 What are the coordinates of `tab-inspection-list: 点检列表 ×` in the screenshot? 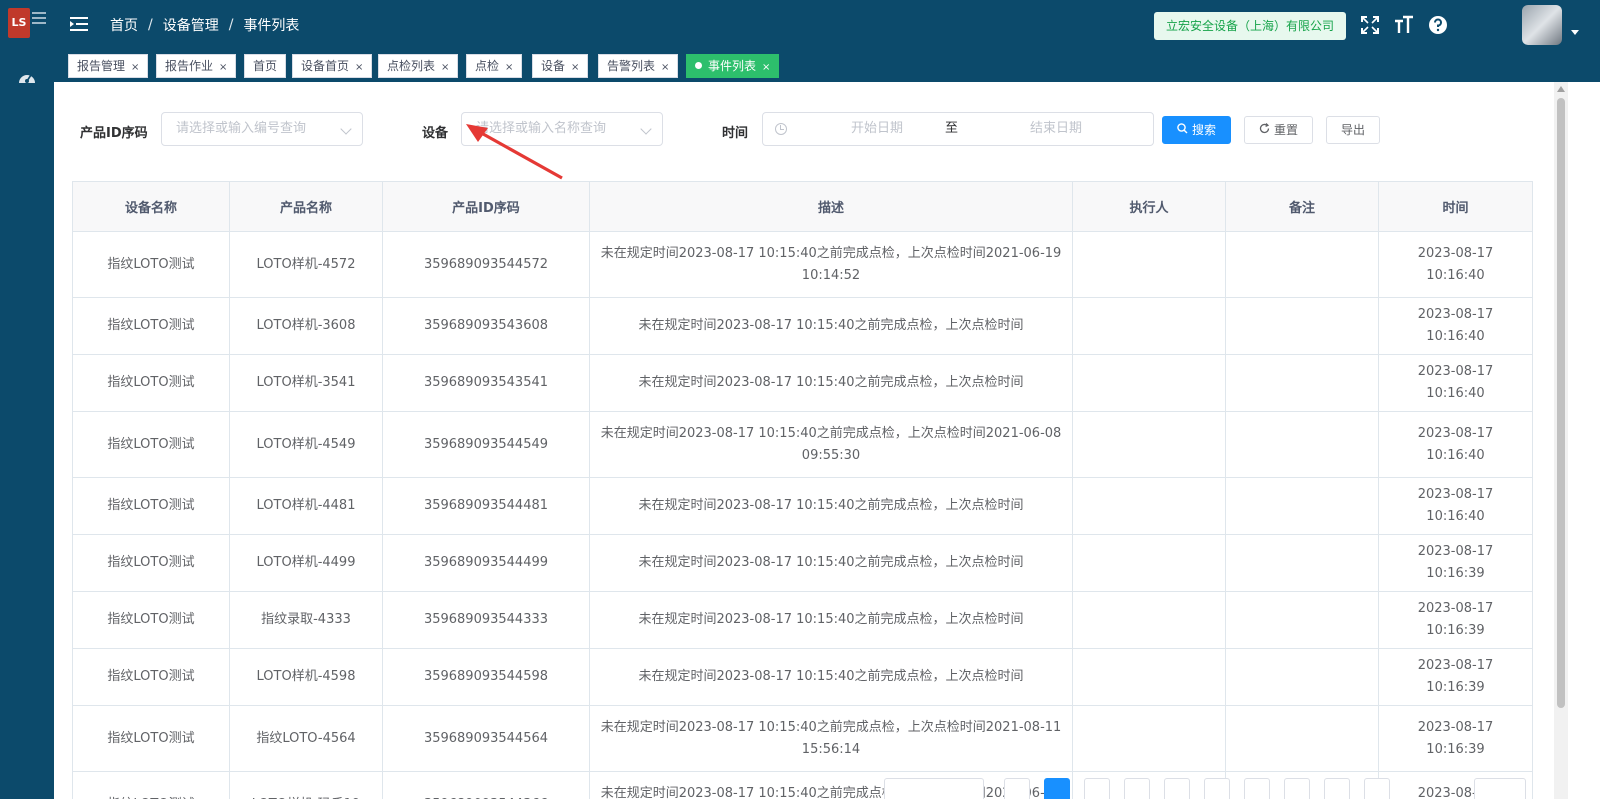 It's located at (418, 66).